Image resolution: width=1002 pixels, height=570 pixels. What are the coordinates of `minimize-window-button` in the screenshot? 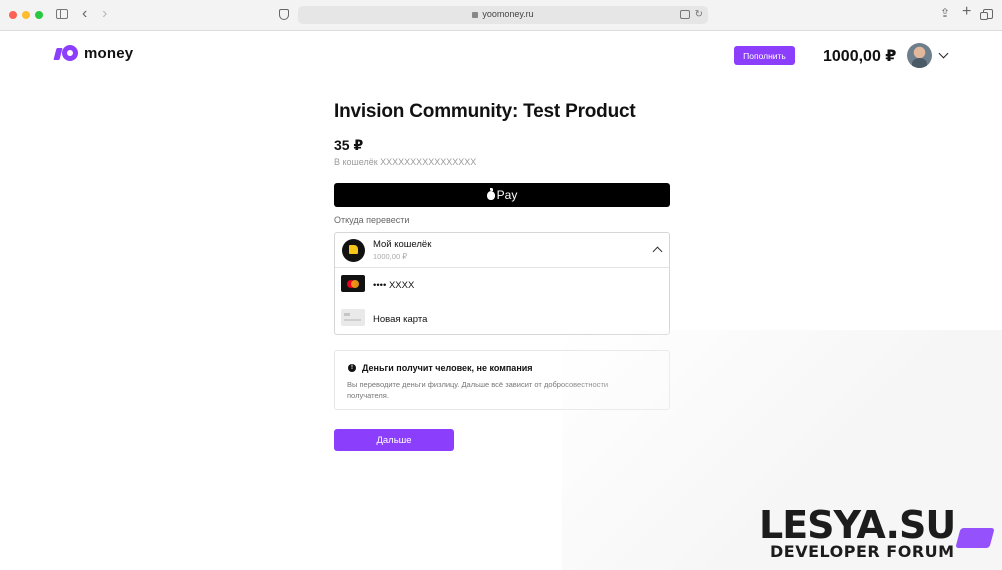 It's located at (26, 15).